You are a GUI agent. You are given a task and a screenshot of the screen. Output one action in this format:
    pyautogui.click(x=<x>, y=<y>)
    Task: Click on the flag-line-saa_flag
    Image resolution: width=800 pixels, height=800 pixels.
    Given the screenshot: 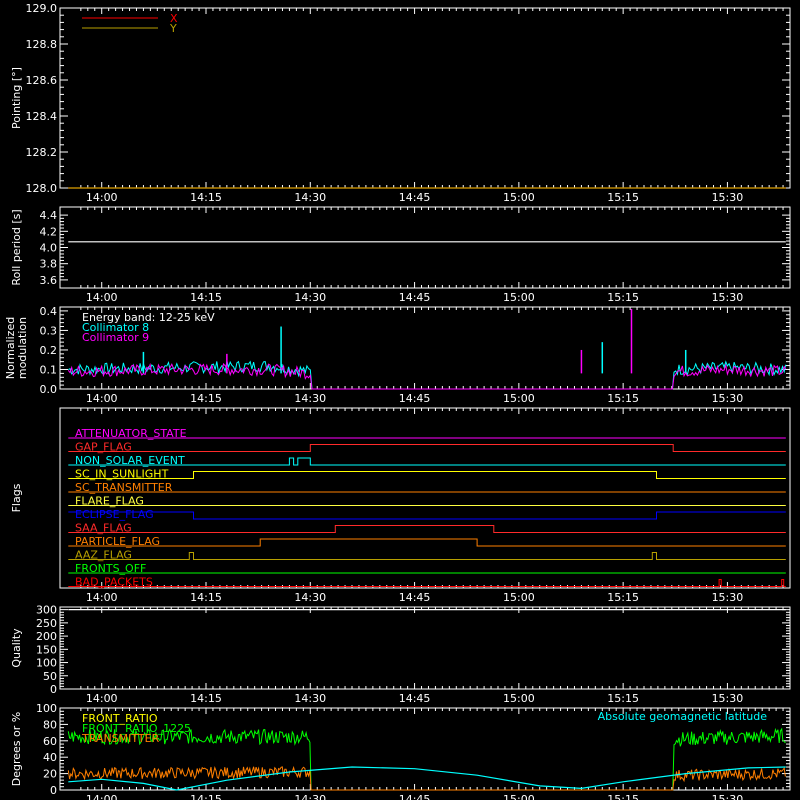 What is the action you would take?
    pyautogui.click(x=427, y=529)
    